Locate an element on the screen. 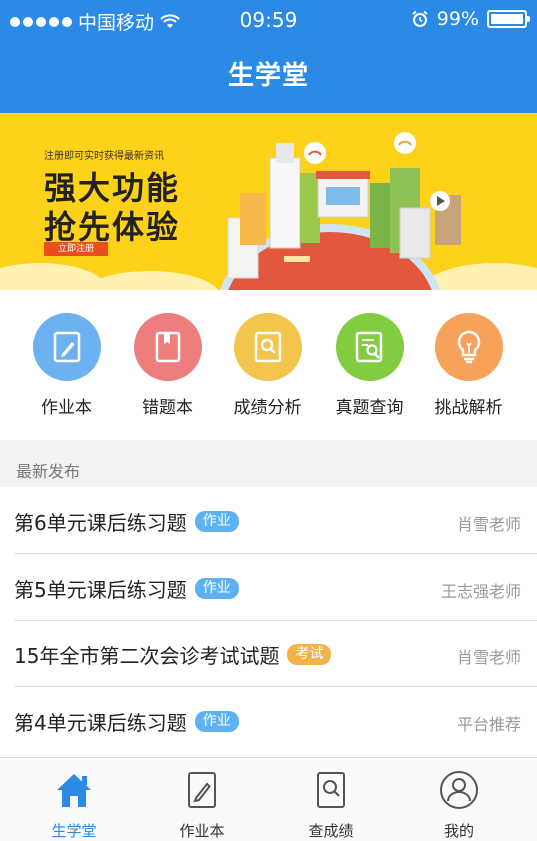  item-title-wrap: 第4单元课后练习题 作业 is located at coordinates (126, 721).